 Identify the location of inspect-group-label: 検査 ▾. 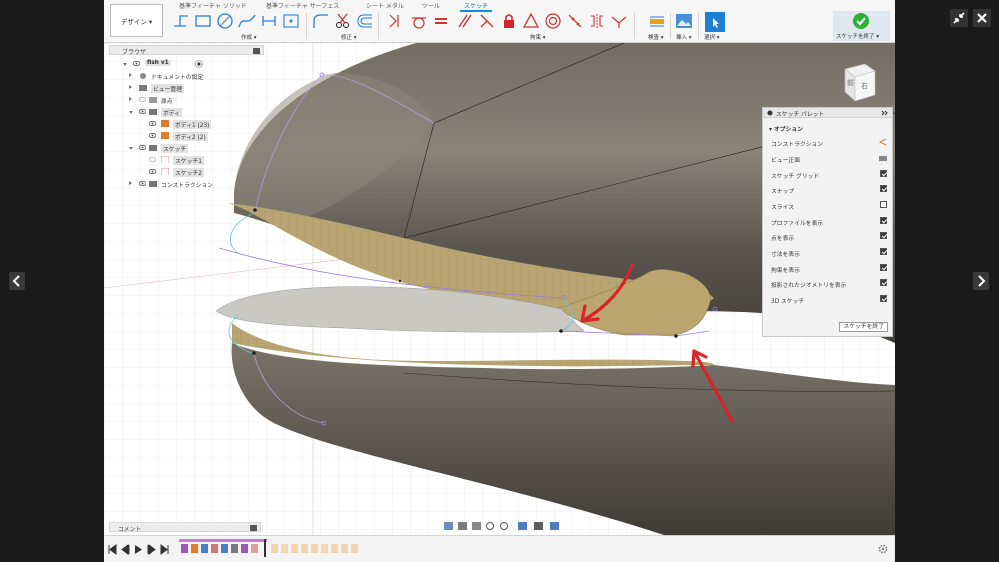
(656, 37).